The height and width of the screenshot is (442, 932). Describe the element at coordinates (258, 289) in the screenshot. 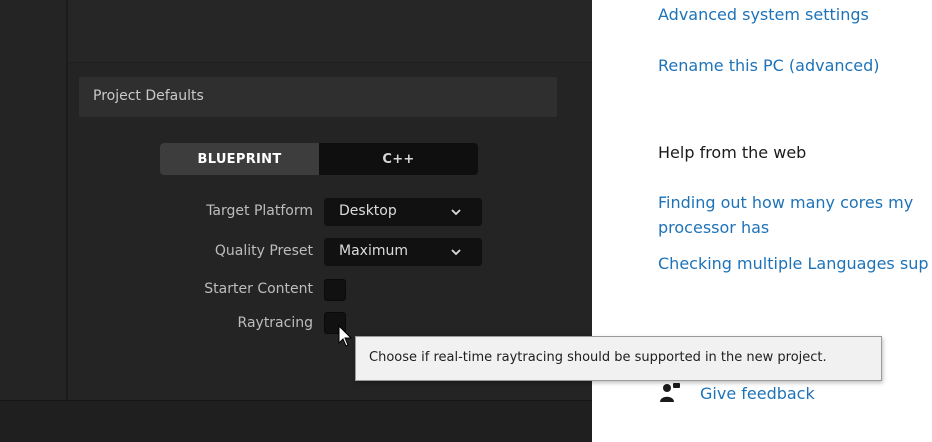

I see `starter-content-label: Starter Content` at that location.